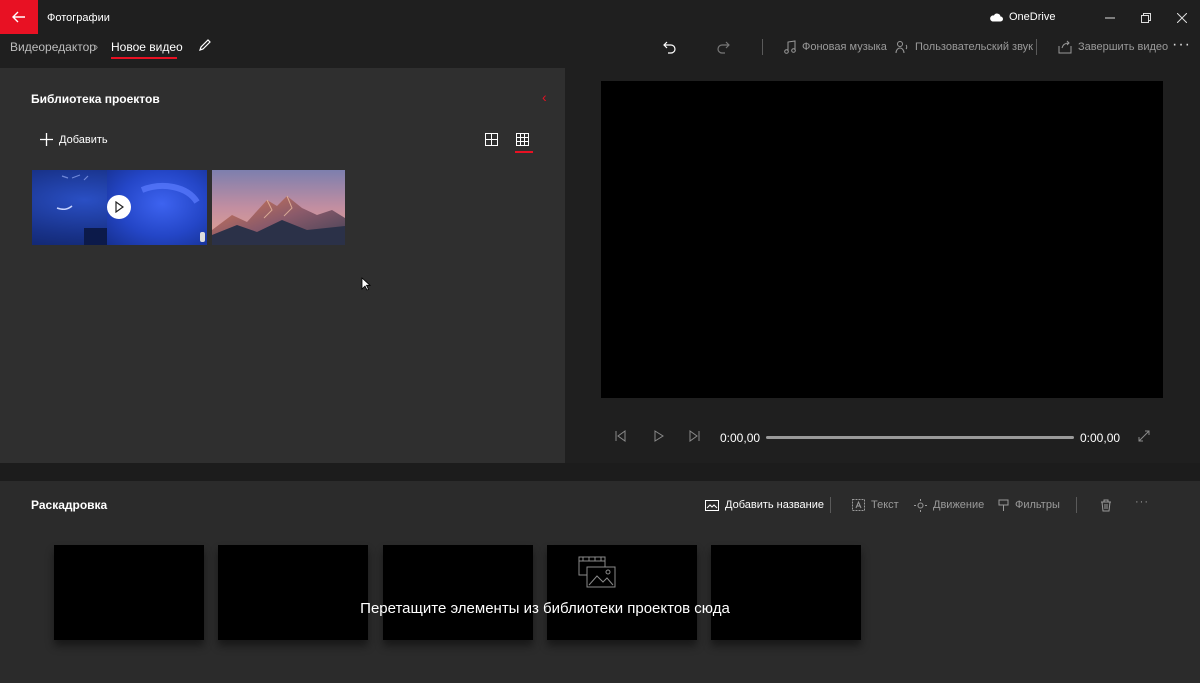 This screenshot has height=683, width=1200. I want to click on back-button, so click(19, 17).